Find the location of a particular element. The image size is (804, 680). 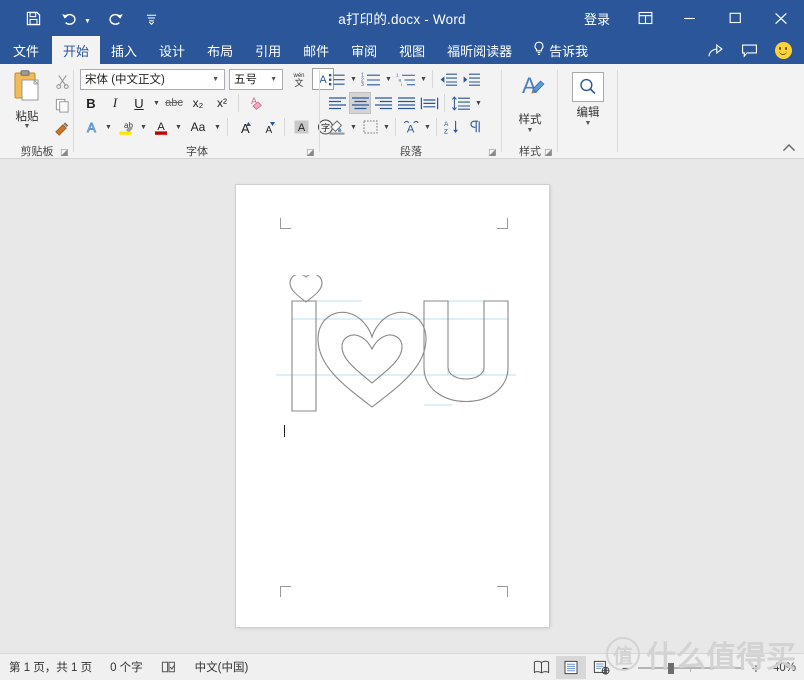

font-color-icon: A is located at coordinates (161, 127).